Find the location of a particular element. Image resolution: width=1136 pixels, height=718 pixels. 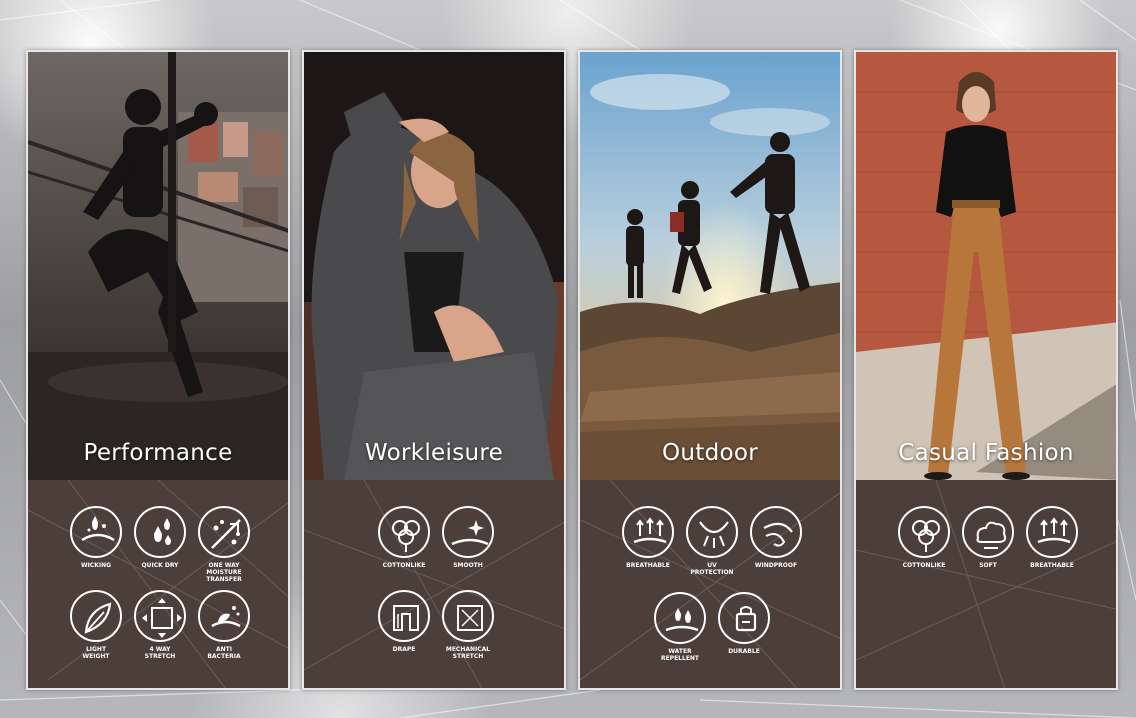

feature-windproof: WINDPROOF is located at coordinates (776, 537).